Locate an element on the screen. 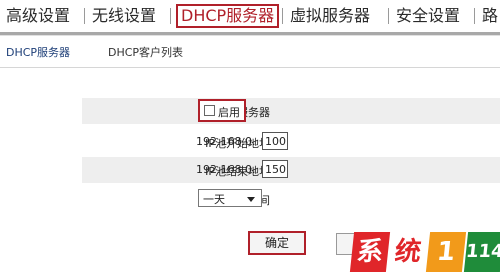 This screenshot has width=500, height=274. ip-end-input is located at coordinates (275, 169).